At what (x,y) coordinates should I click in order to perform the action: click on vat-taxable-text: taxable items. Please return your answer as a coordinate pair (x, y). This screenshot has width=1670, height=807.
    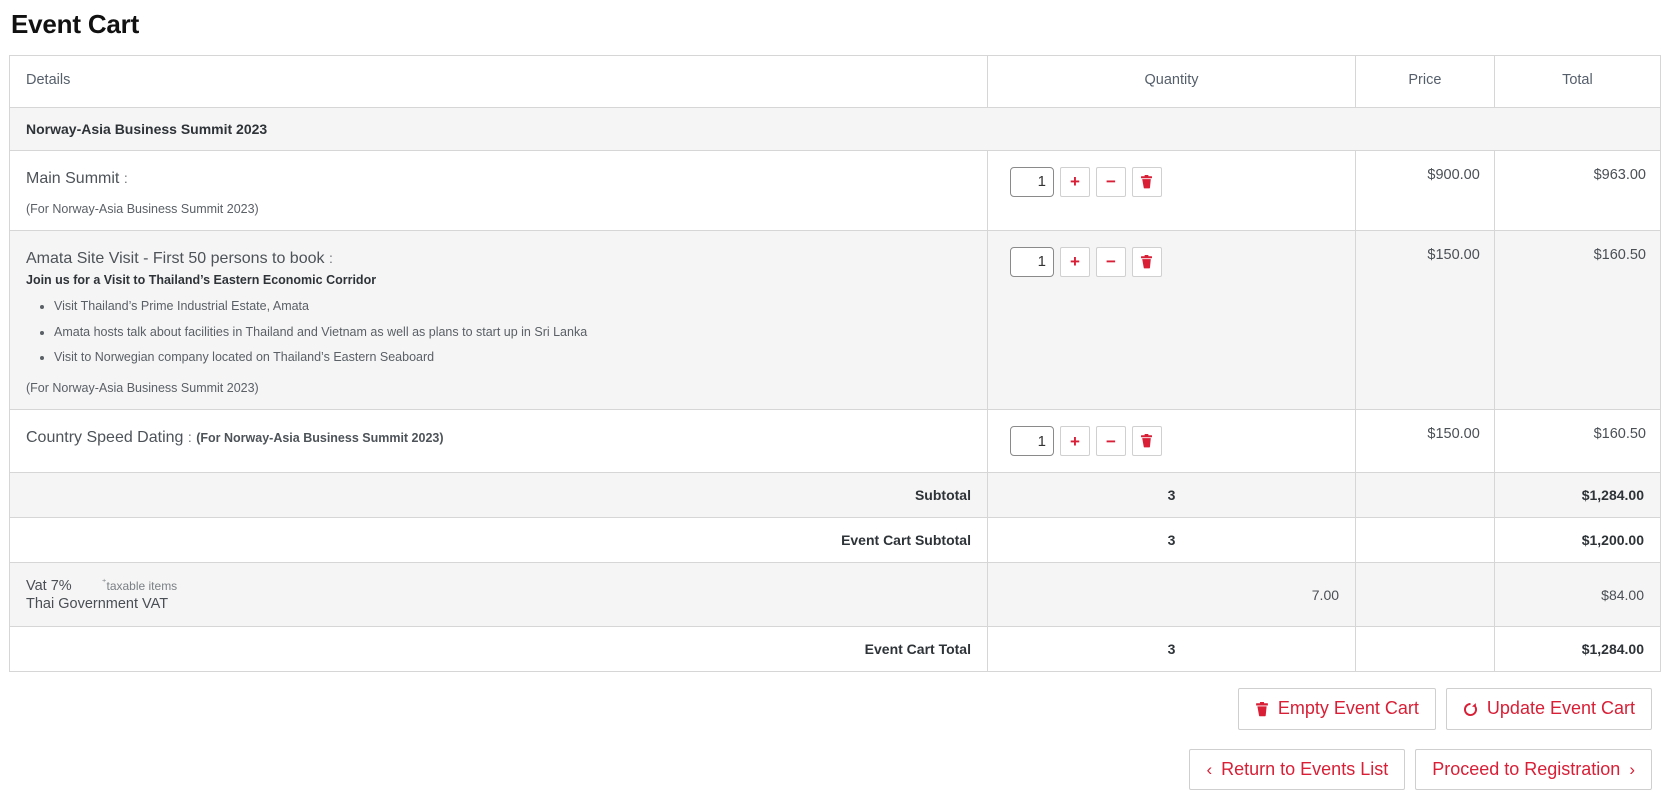
    Looking at the image, I should click on (142, 586).